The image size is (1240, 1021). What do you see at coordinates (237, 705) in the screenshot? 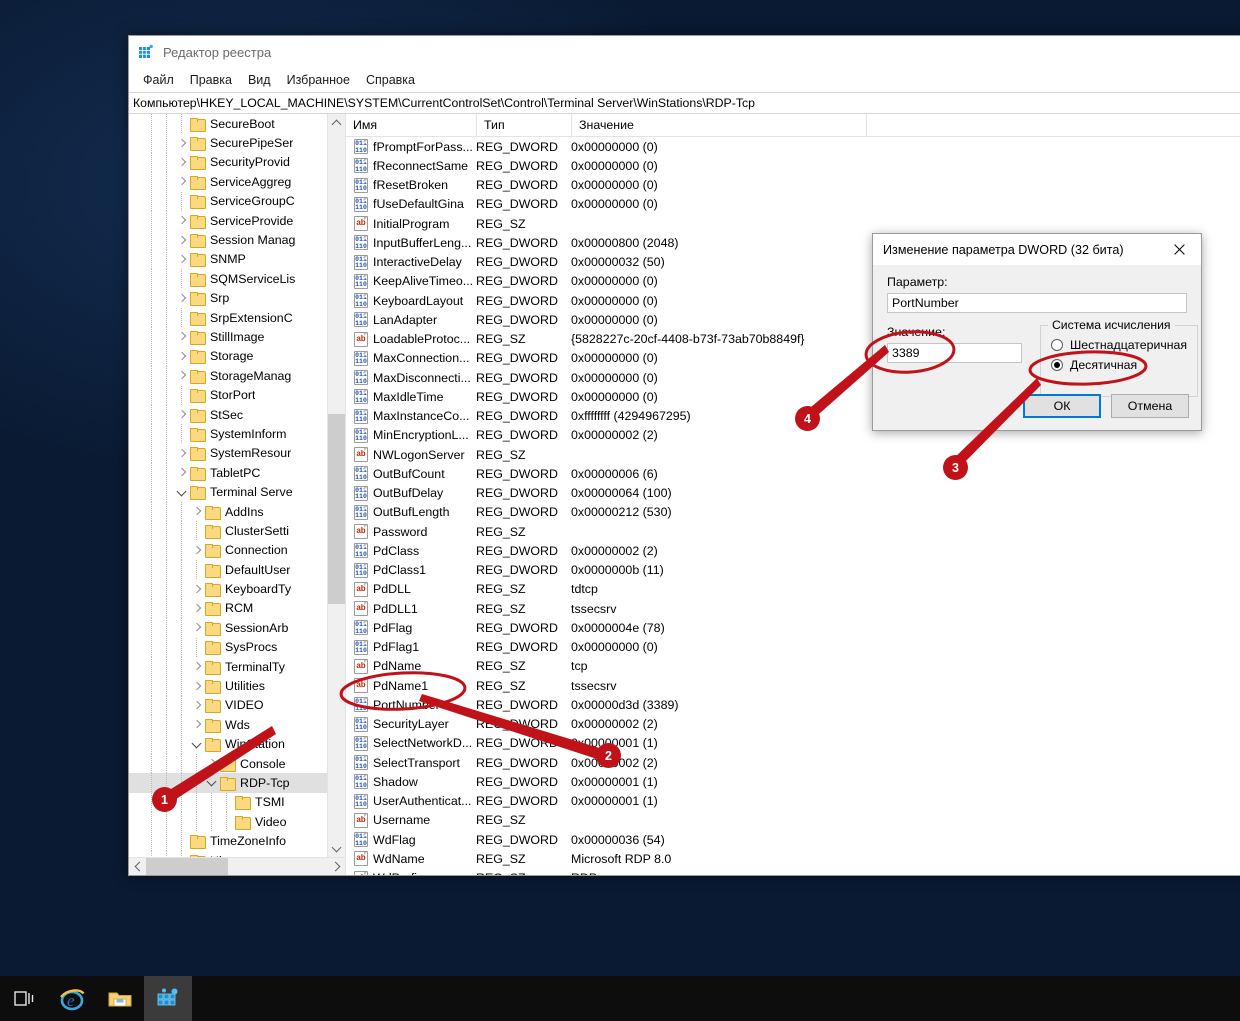
I see `tree-item-video: VIDEO` at bounding box center [237, 705].